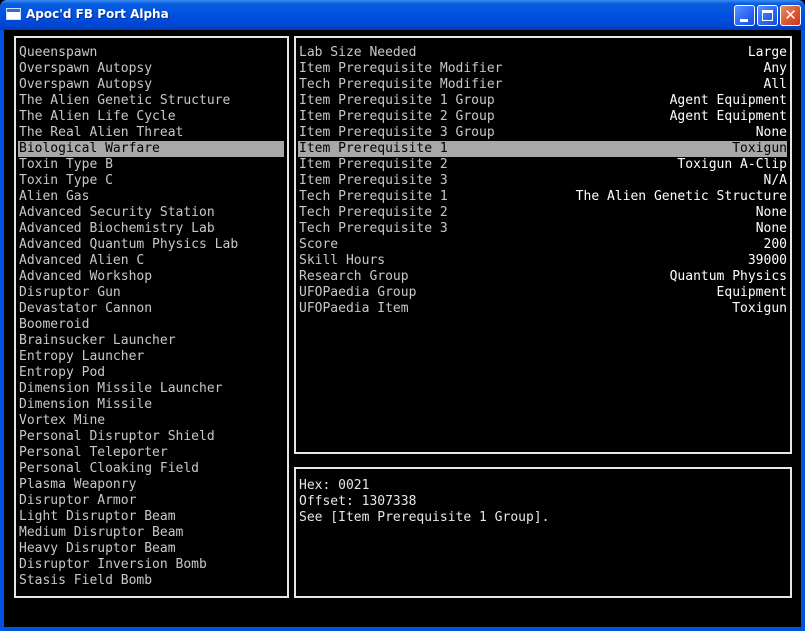 The height and width of the screenshot is (631, 805). I want to click on research-list-item: Biological Warfare, so click(151, 149).